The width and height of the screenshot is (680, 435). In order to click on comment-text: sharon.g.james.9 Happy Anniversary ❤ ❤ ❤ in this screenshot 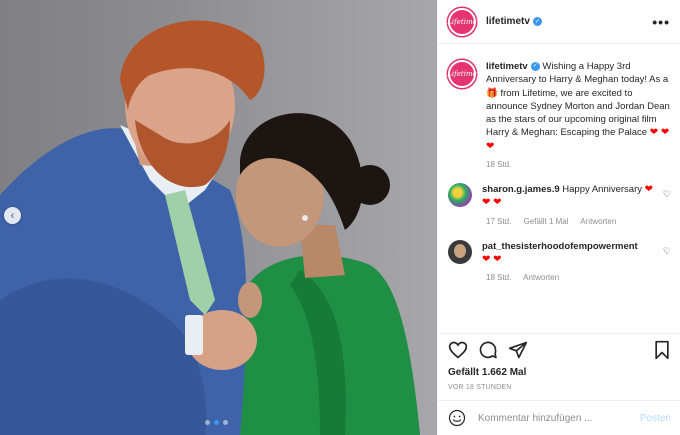, I will do `click(570, 196)`.